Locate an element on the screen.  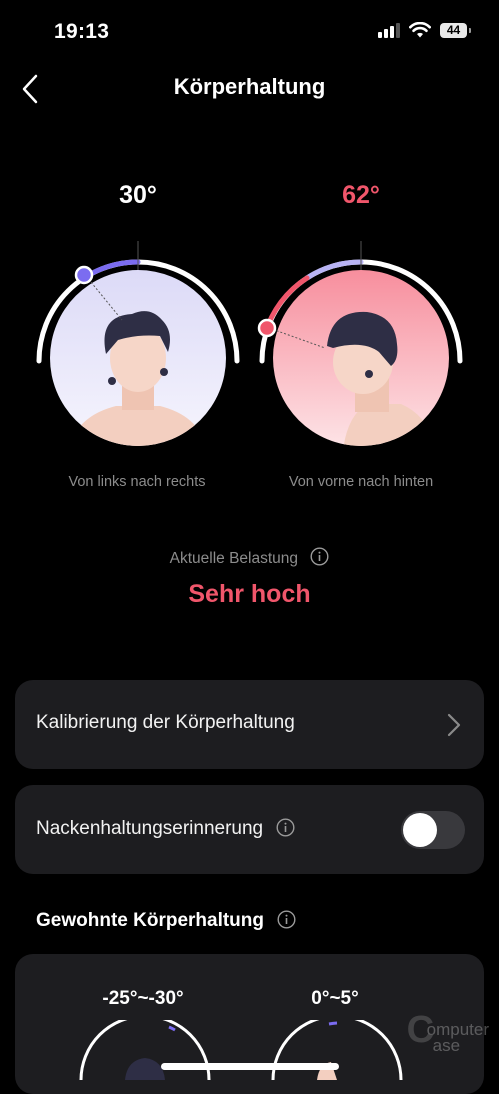
cellular-signal-icon is located at coordinates (389, 30).